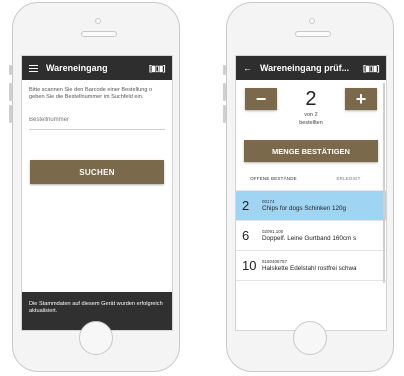  Describe the element at coordinates (246, 235) in the screenshot. I see `item-quantity: 6` at that location.